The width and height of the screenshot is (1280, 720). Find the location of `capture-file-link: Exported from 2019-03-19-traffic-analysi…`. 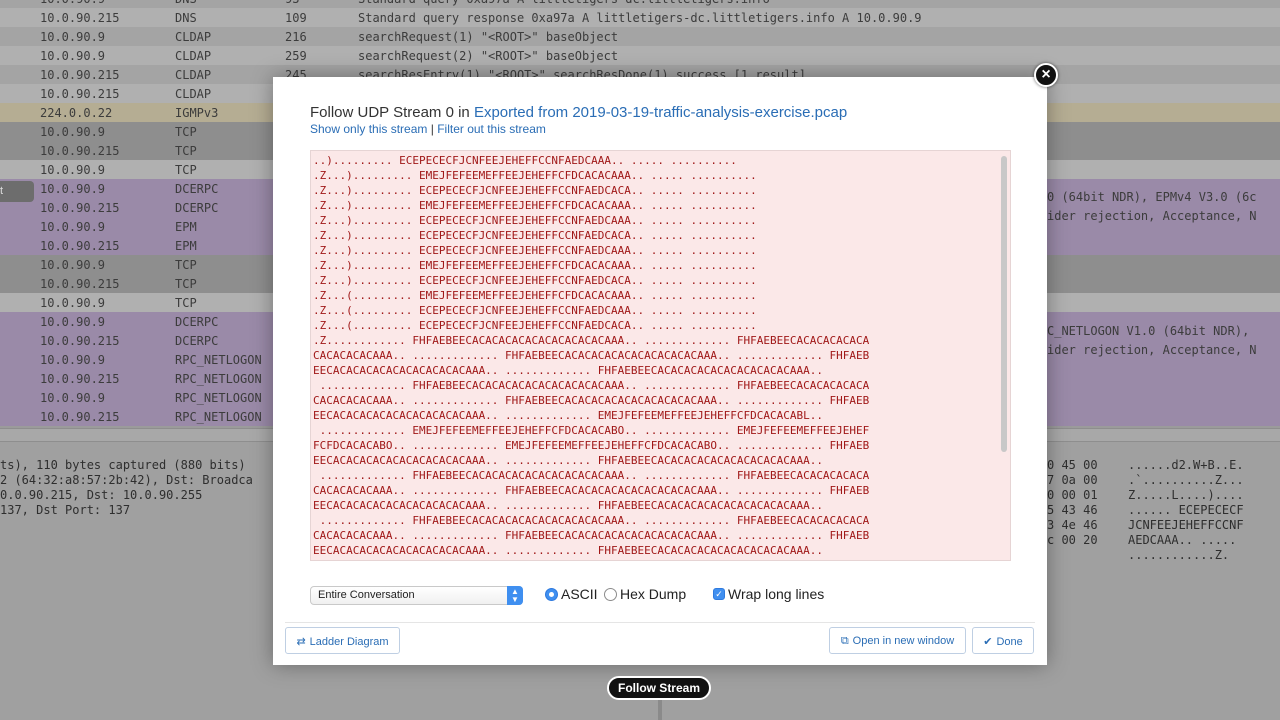

capture-file-link: Exported from 2019-03-19-traffic-analysi… is located at coordinates (660, 112).